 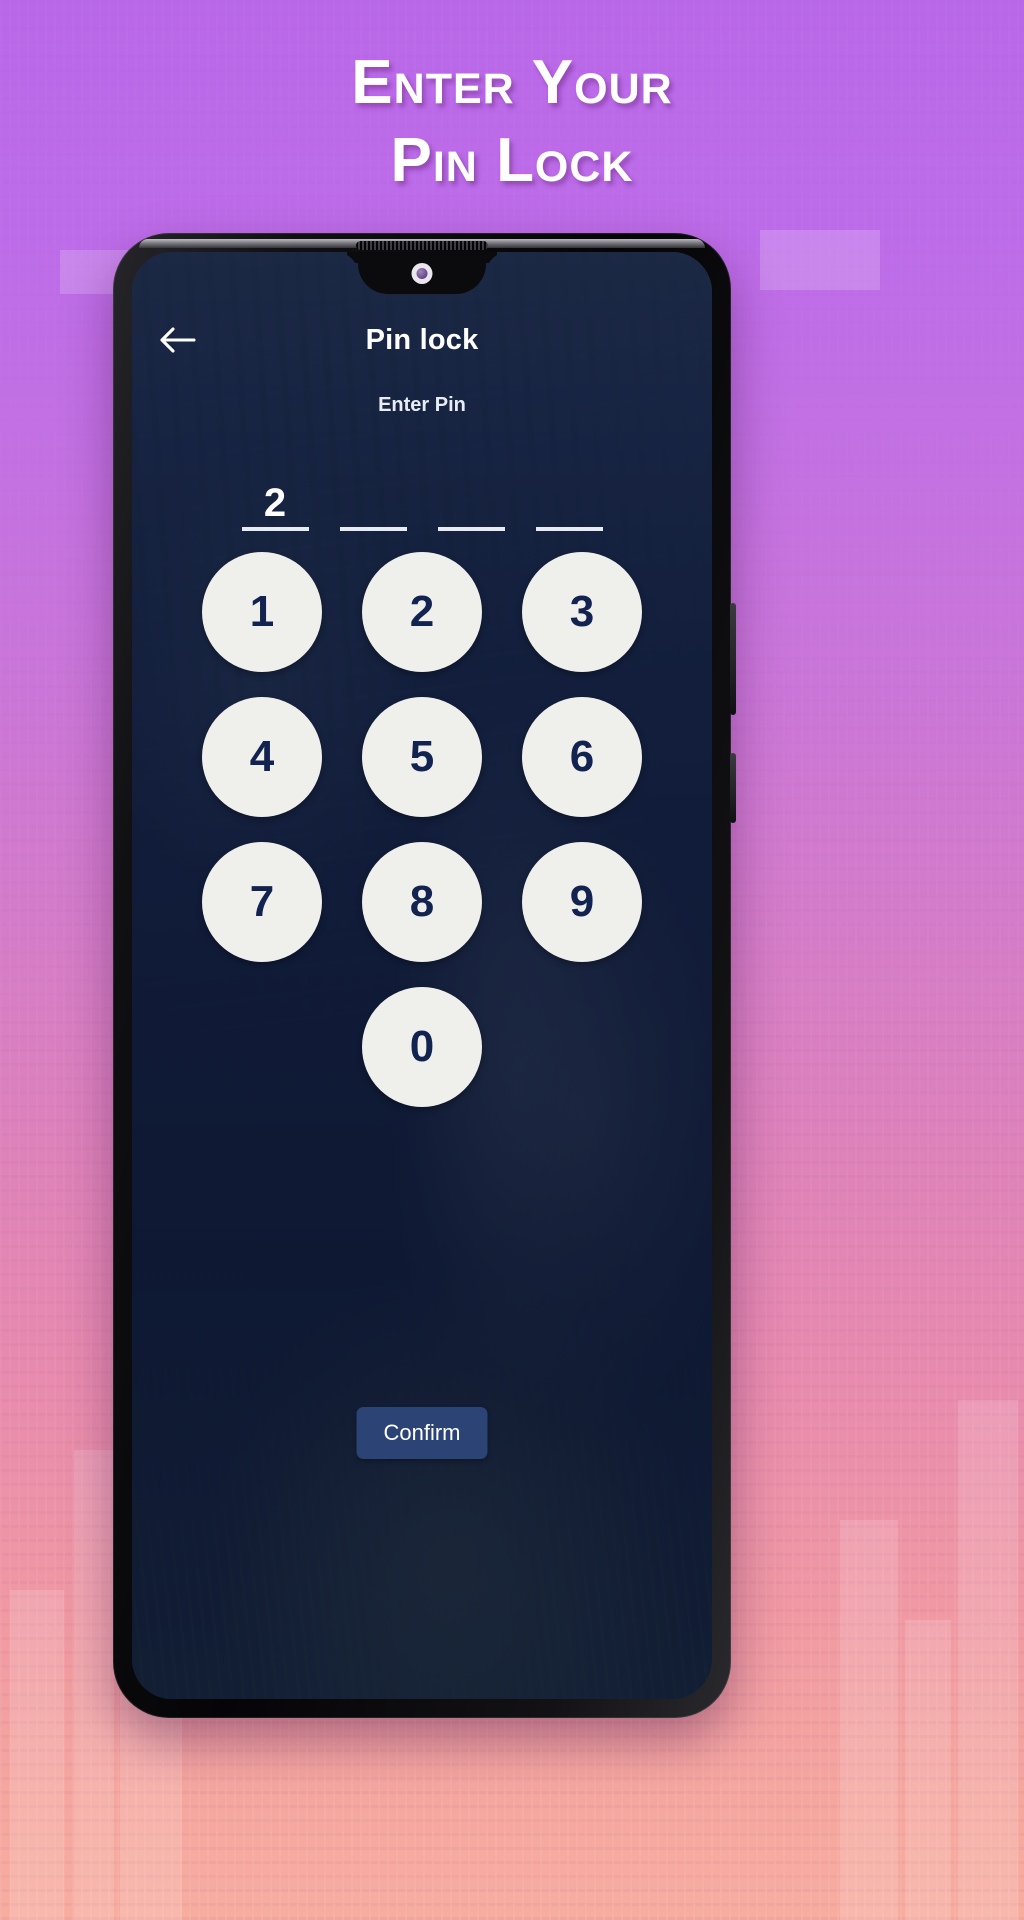 I want to click on keypad-key-1: 1, so click(x=262, y=612).